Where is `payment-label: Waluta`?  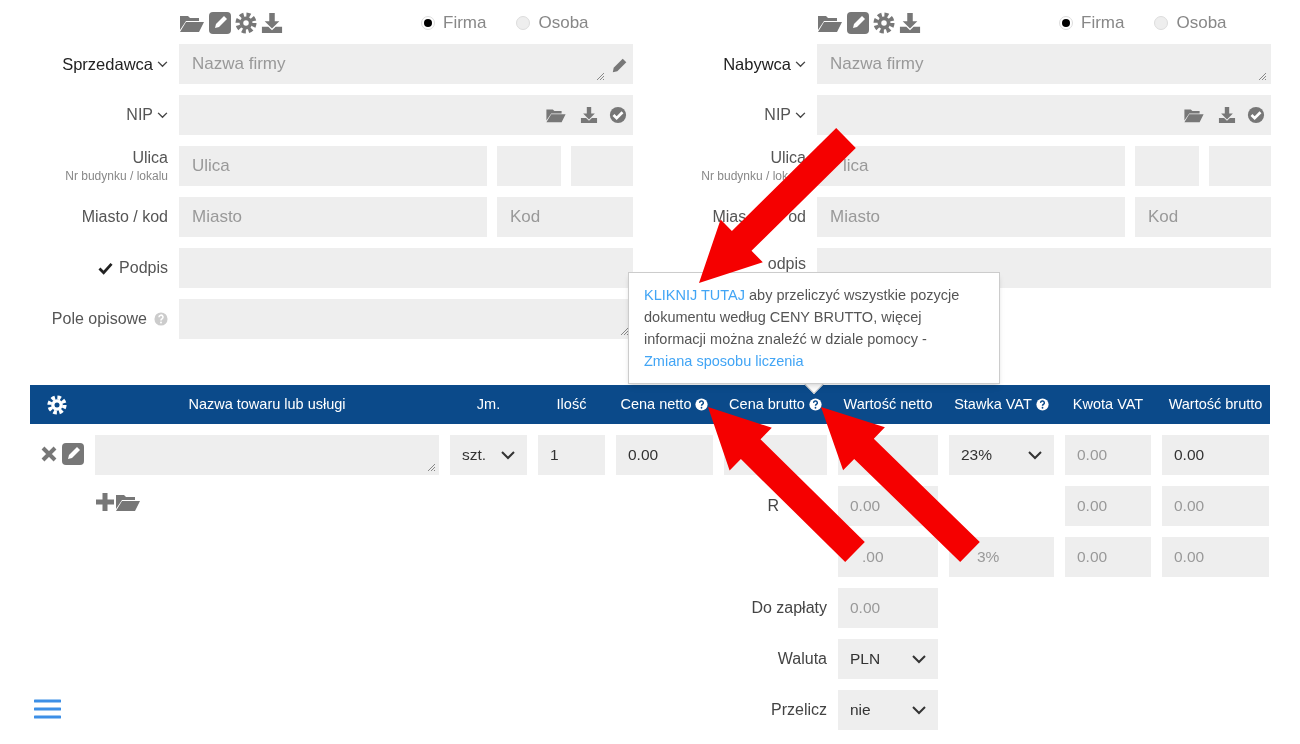 payment-label: Waluta is located at coordinates (802, 659).